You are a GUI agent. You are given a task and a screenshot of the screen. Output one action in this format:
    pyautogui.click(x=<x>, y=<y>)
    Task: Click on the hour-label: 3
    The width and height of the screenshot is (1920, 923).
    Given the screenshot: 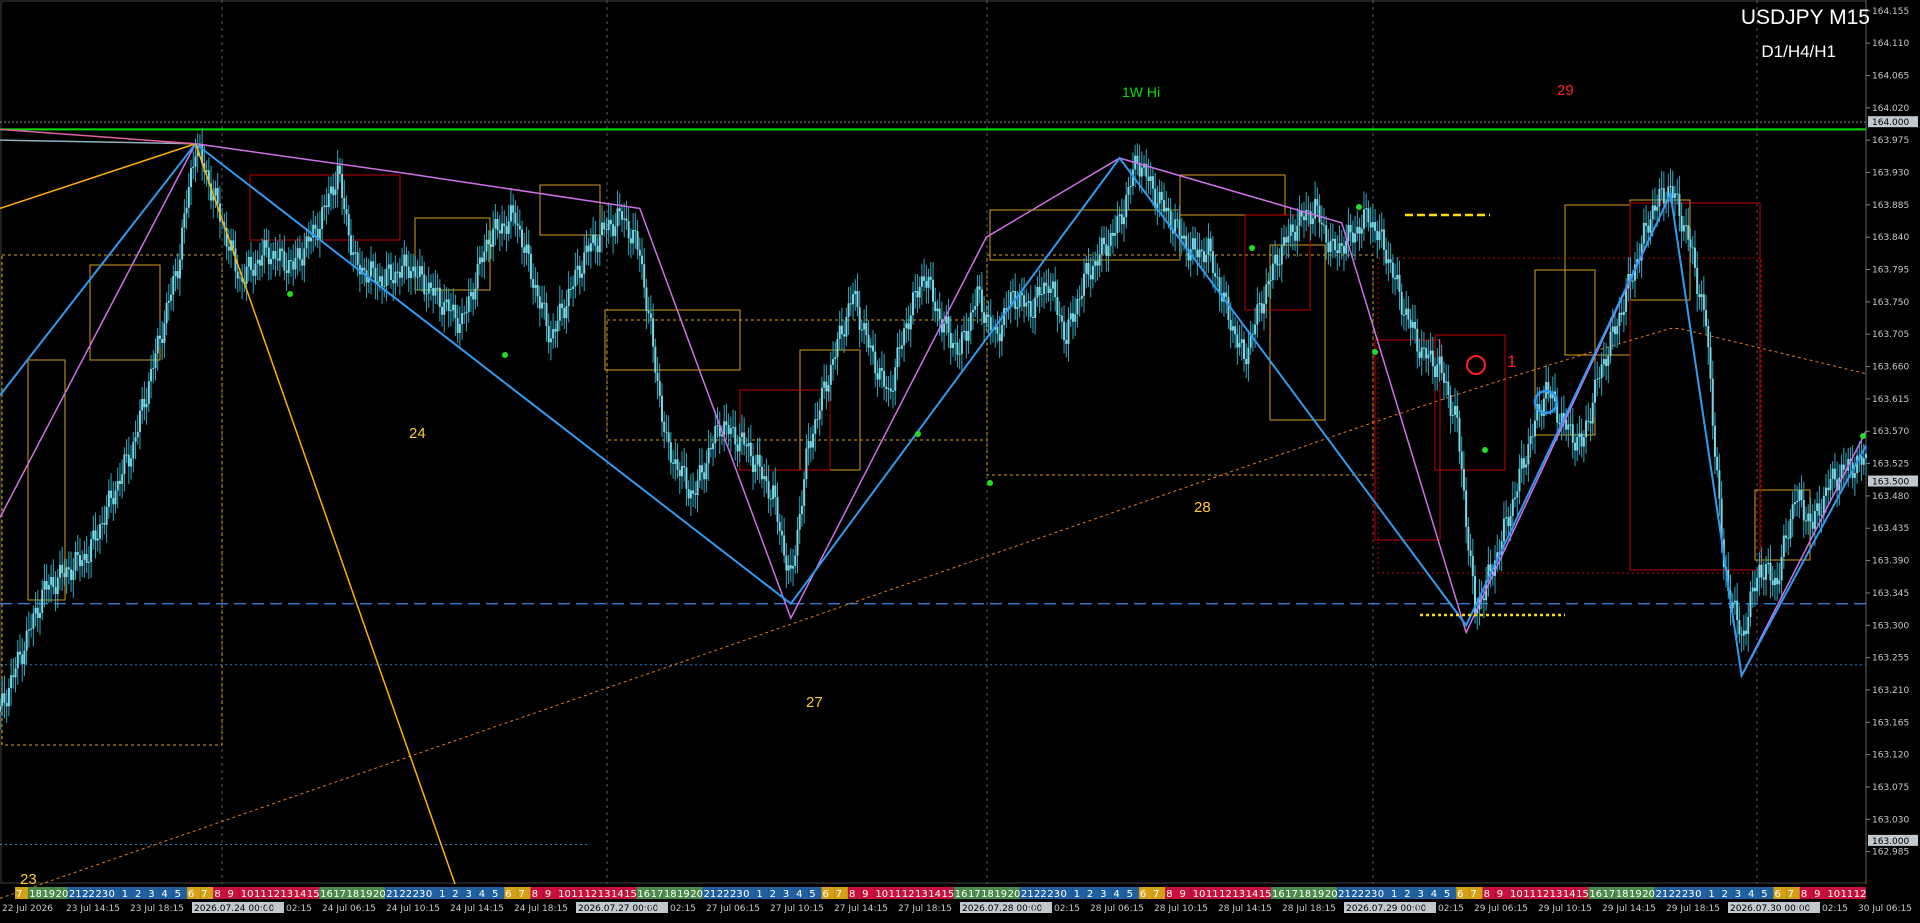 What is the action you would take?
    pyautogui.click(x=786, y=894)
    